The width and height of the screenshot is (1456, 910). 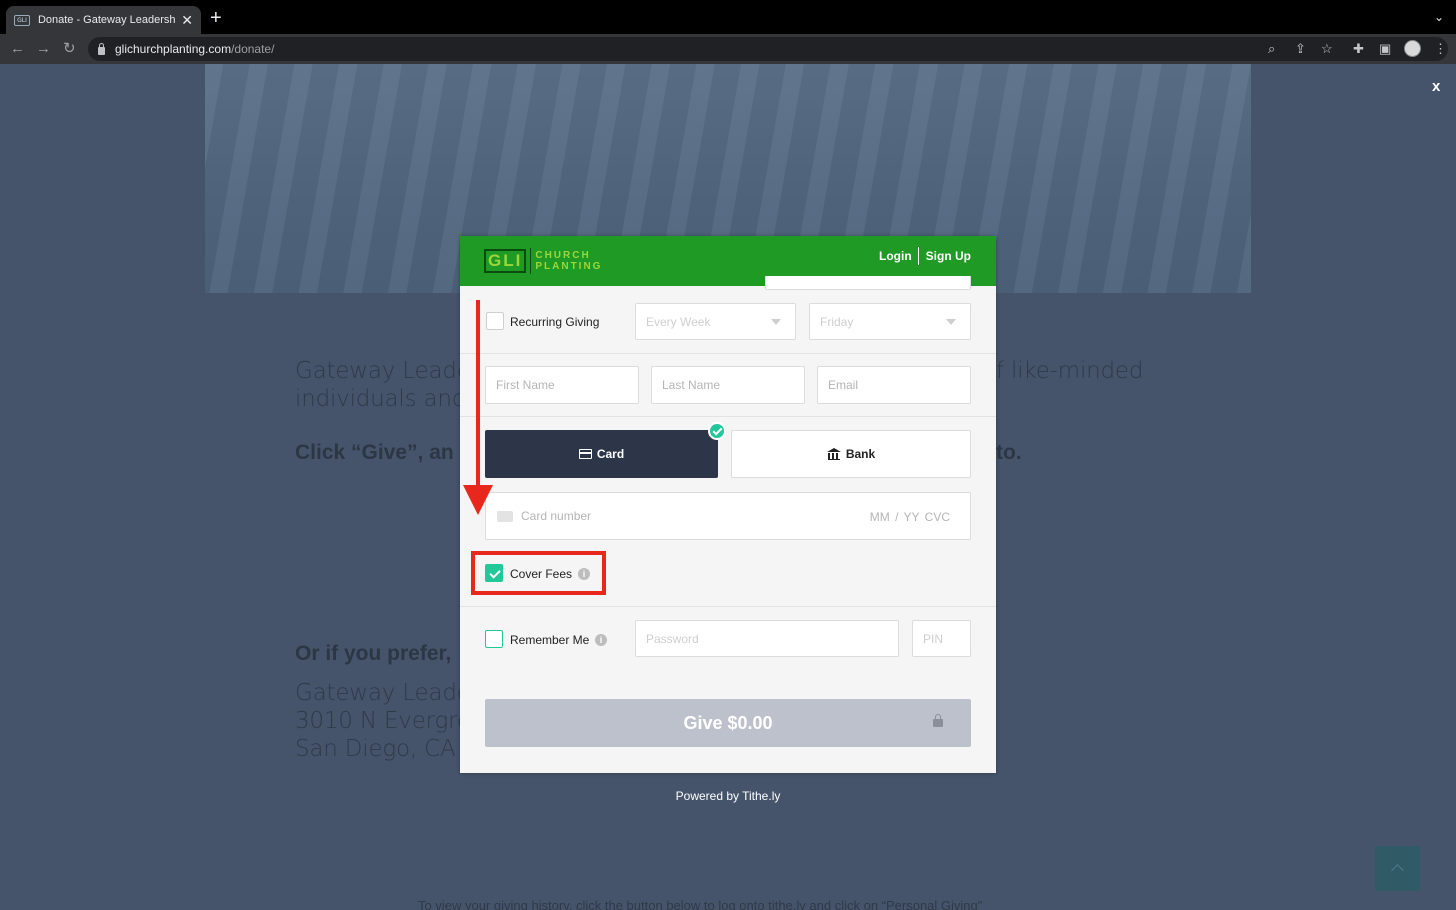 What do you see at coordinates (478, 395) in the screenshot?
I see `annotation-arrow-shaft` at bounding box center [478, 395].